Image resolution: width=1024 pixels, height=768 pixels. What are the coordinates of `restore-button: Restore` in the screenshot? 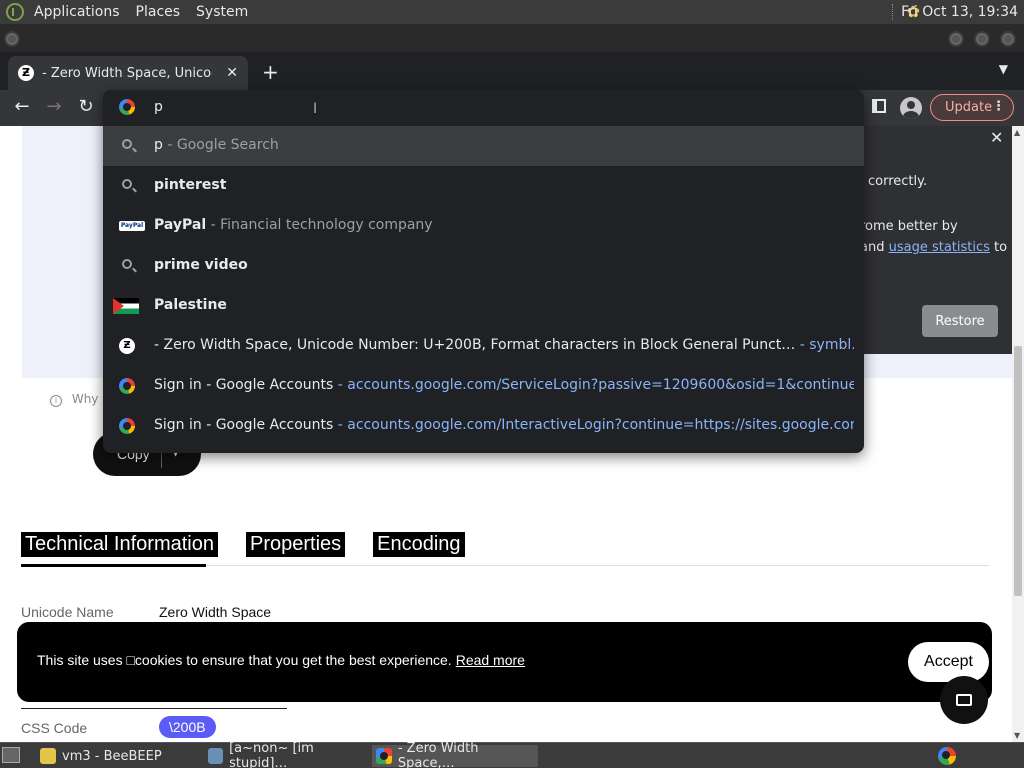 It's located at (960, 321).